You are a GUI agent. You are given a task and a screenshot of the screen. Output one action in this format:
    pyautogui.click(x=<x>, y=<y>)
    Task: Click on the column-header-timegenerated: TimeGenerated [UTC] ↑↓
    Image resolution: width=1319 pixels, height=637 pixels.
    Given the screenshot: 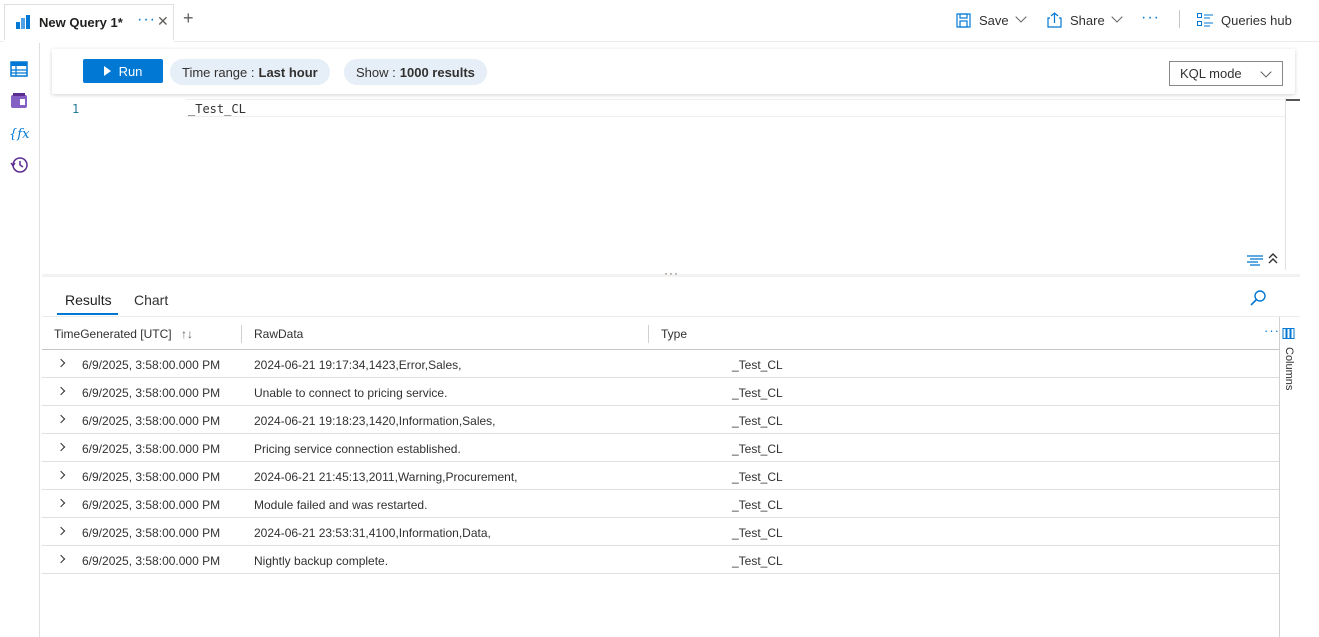 What is the action you would take?
    pyautogui.click(x=123, y=334)
    